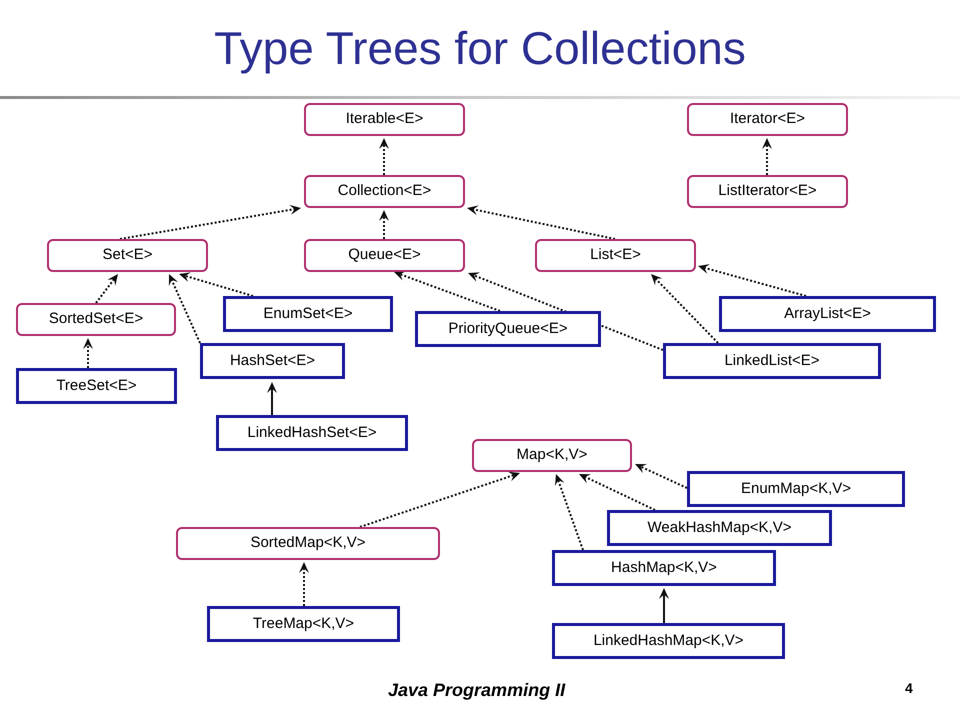 This screenshot has height=720, width=960. Describe the element at coordinates (767, 119) in the screenshot. I see `type-node: Iterator<E>` at that location.